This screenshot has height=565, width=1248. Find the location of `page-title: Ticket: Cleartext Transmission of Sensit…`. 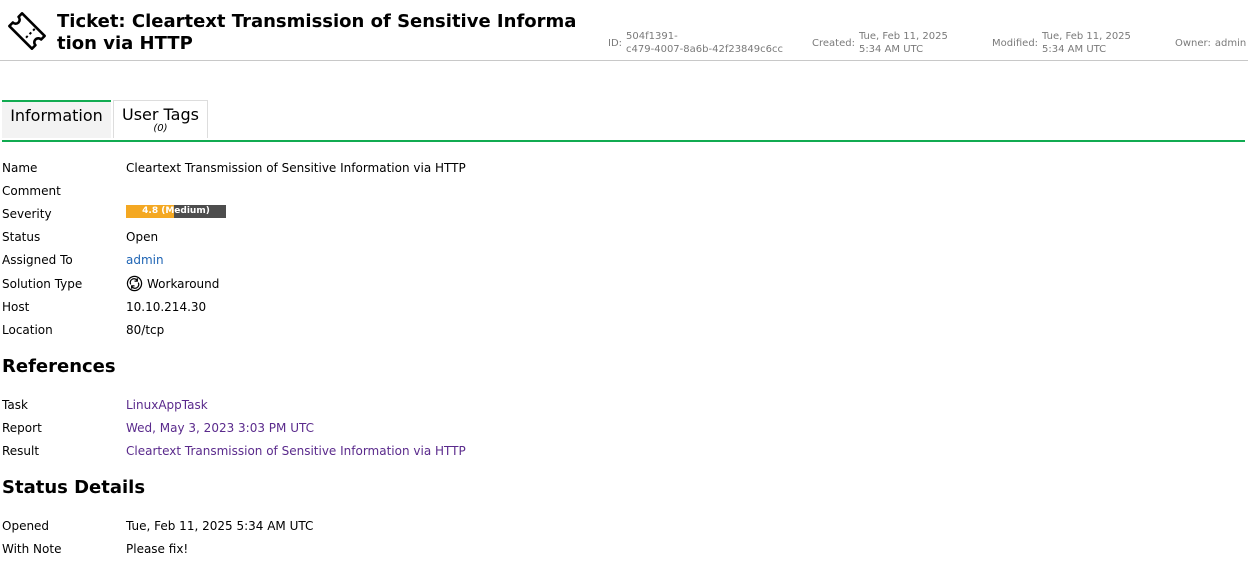

page-title: Ticket: Cleartext Transmission of Sensit… is located at coordinates (317, 32).